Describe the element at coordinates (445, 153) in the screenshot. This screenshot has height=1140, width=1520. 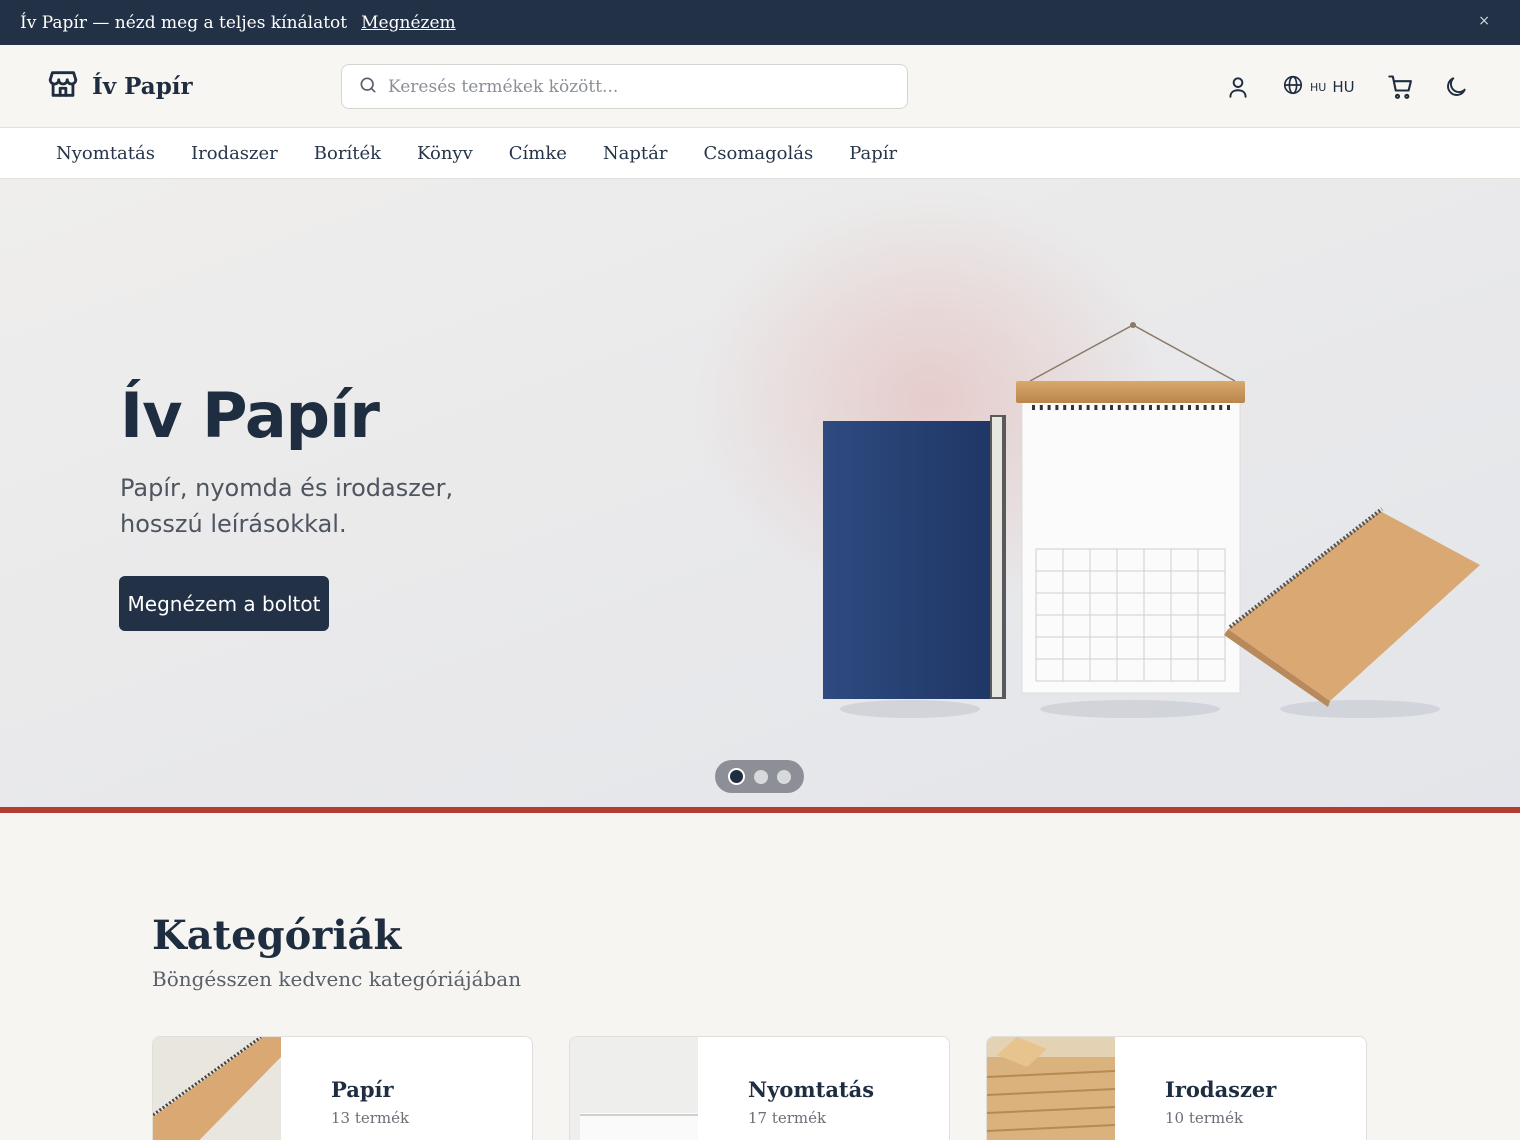
I see `nav-item-konyv: Könyv` at that location.